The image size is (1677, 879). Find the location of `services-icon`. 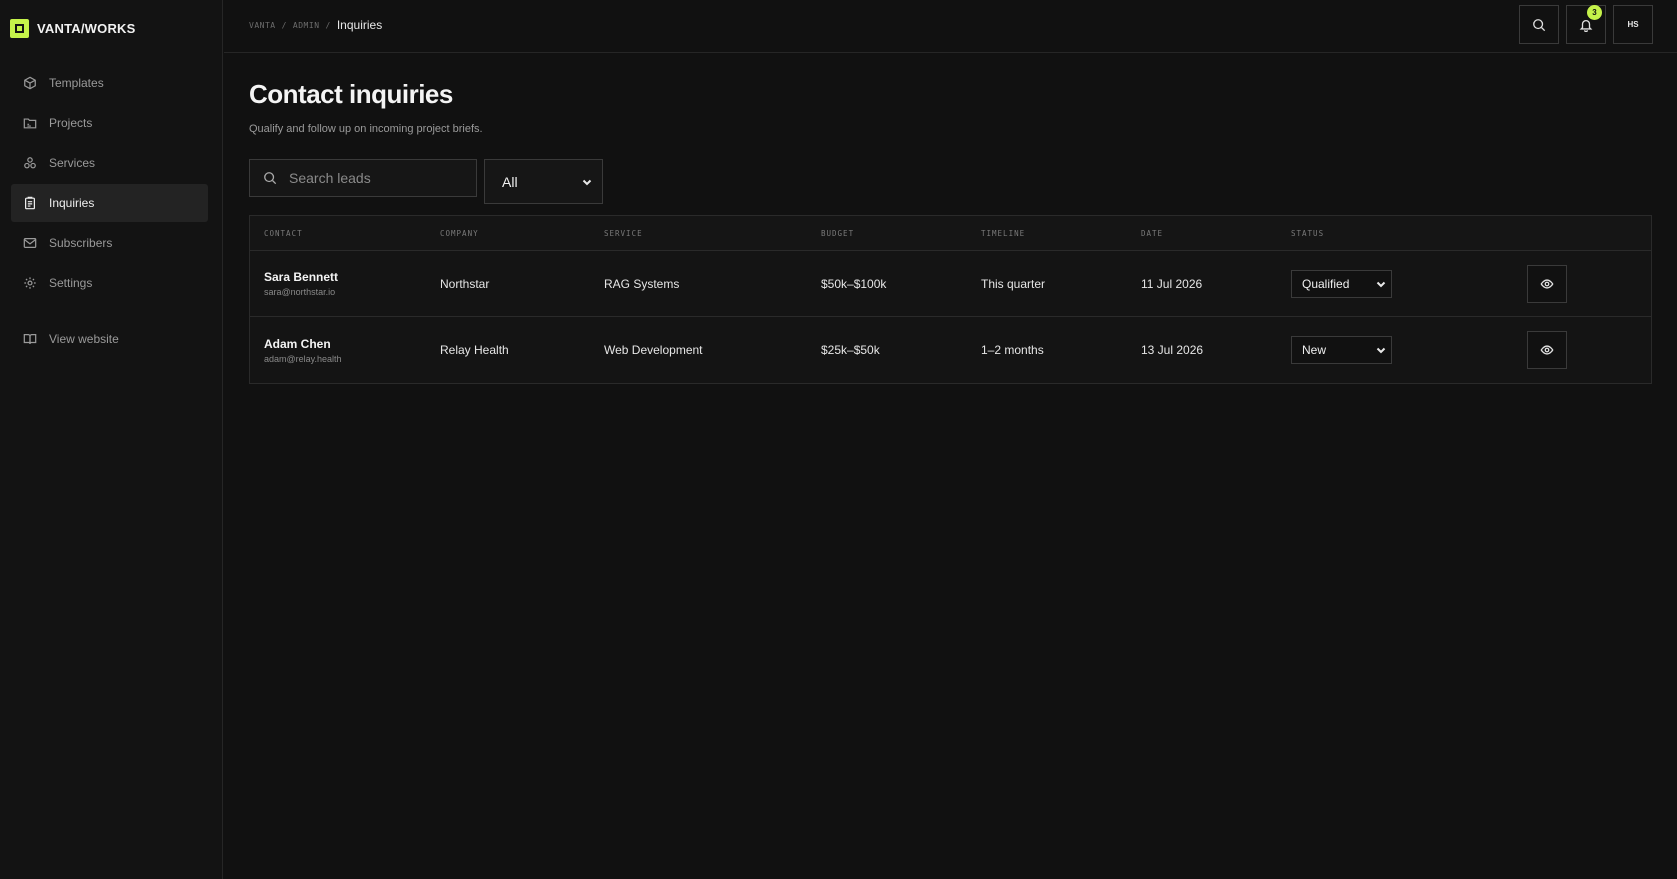

services-icon is located at coordinates (30, 163).